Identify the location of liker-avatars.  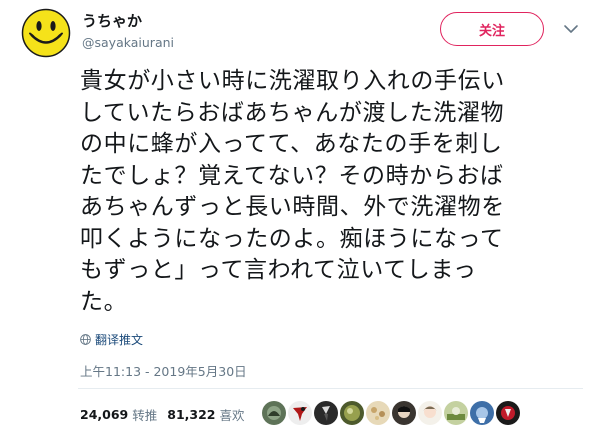
(391, 413).